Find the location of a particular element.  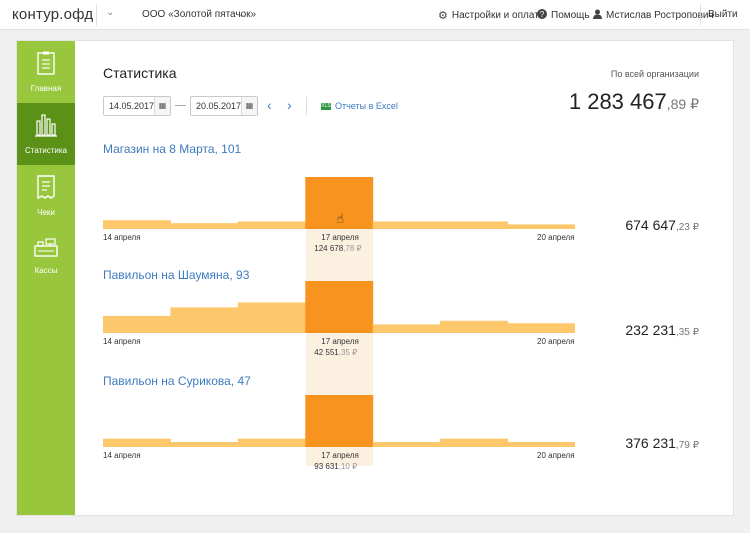

org-total: 1 283 467,89 ₽ is located at coordinates (634, 102).